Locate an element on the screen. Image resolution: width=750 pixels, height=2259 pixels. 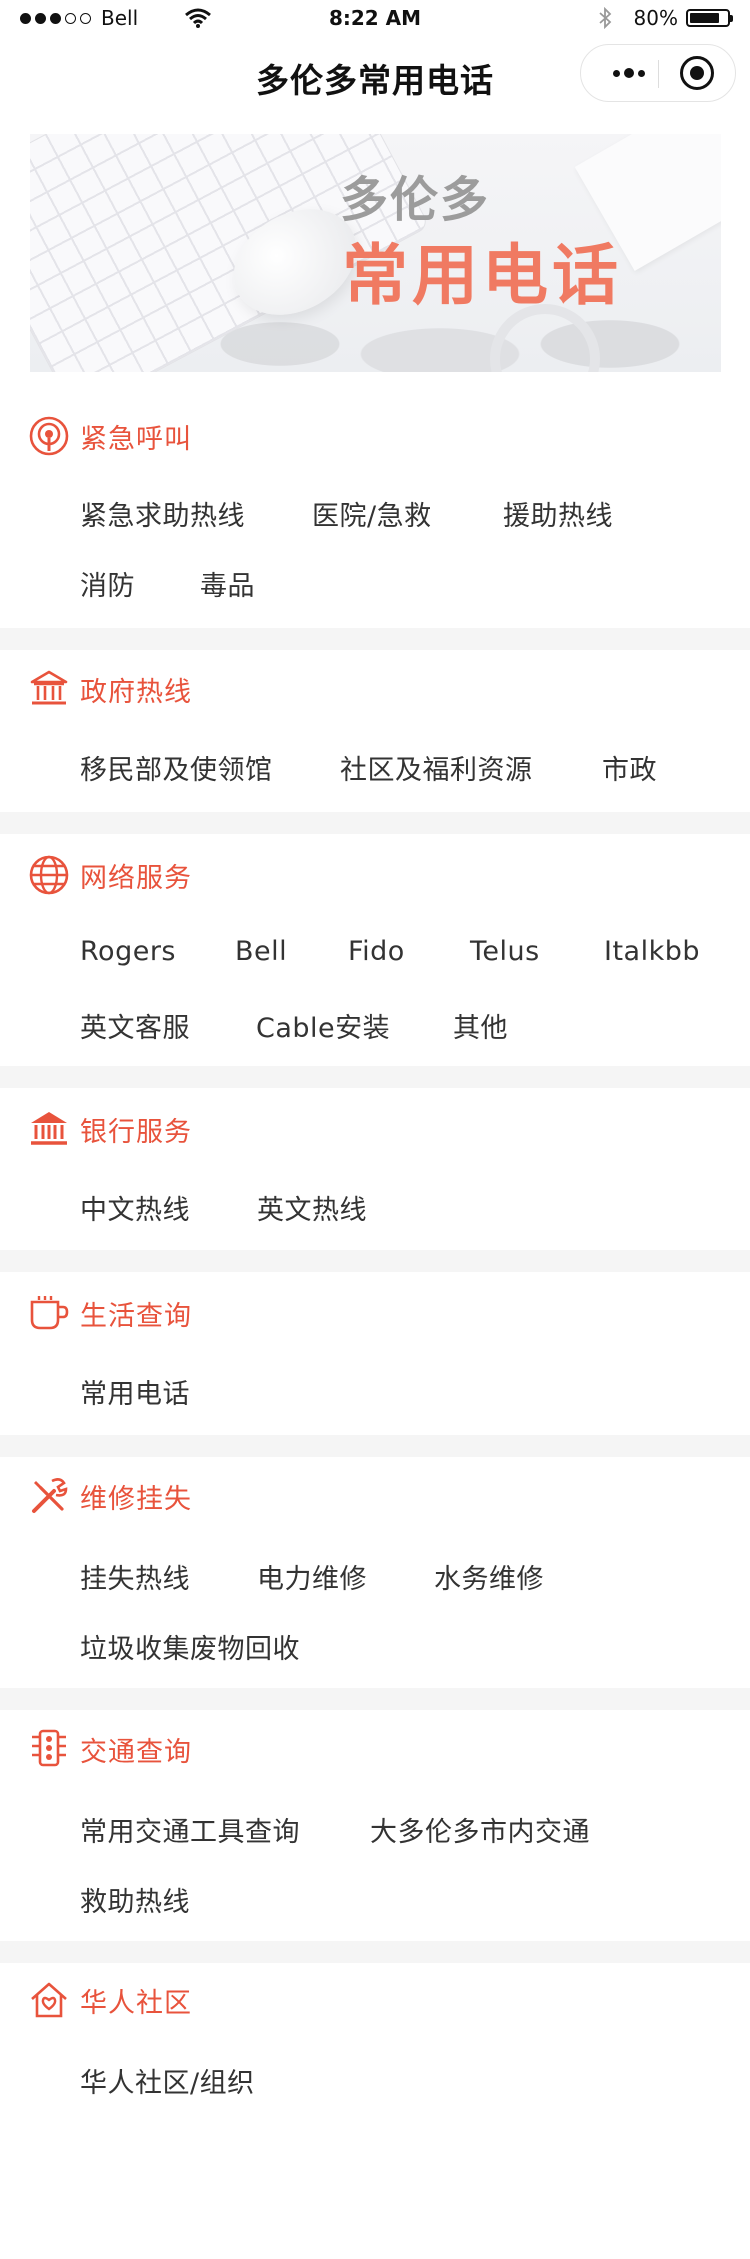
section-header: 银行服务 is located at coordinates (110, 1129).